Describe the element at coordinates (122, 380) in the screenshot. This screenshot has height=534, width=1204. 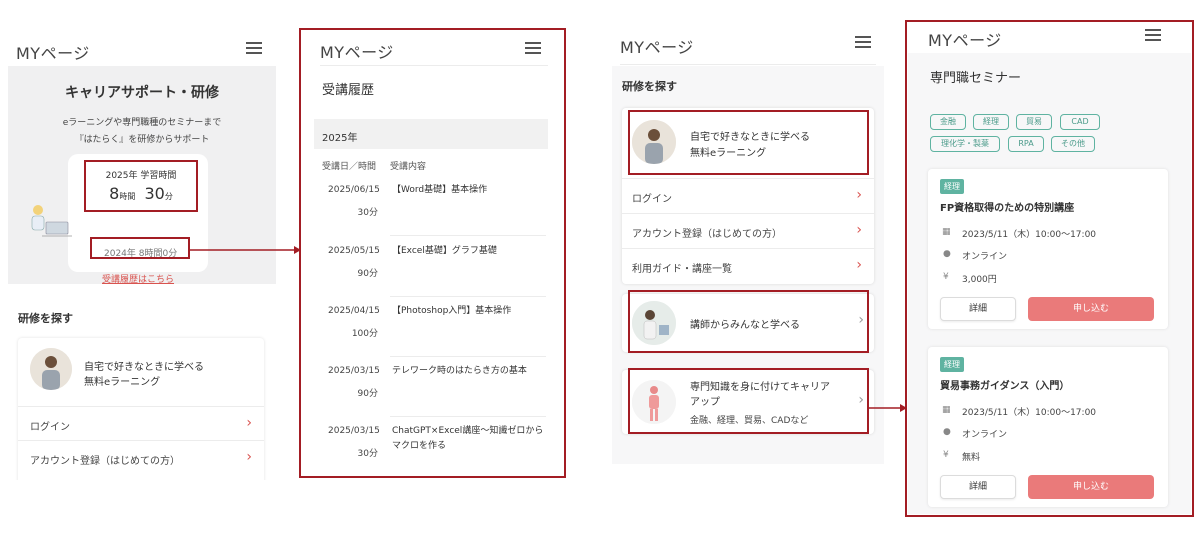
I see `elearning-line-2: 無料eラーニング` at that location.